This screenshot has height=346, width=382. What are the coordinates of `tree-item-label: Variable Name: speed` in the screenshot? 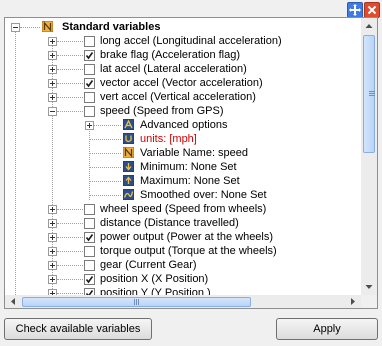 It's located at (194, 153).